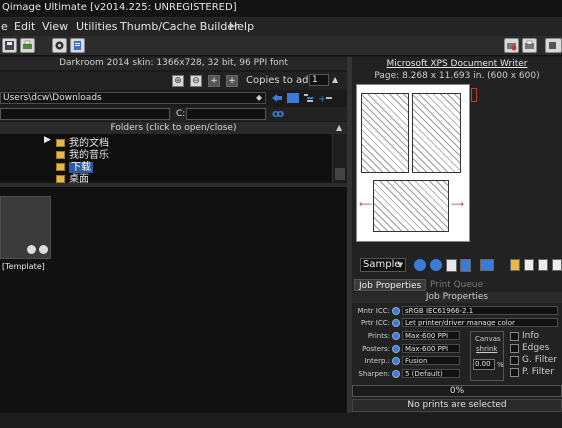 The image size is (562, 428). Describe the element at coordinates (456, 285) in the screenshot. I see `tab-print-queue: Print Queue` at that location.